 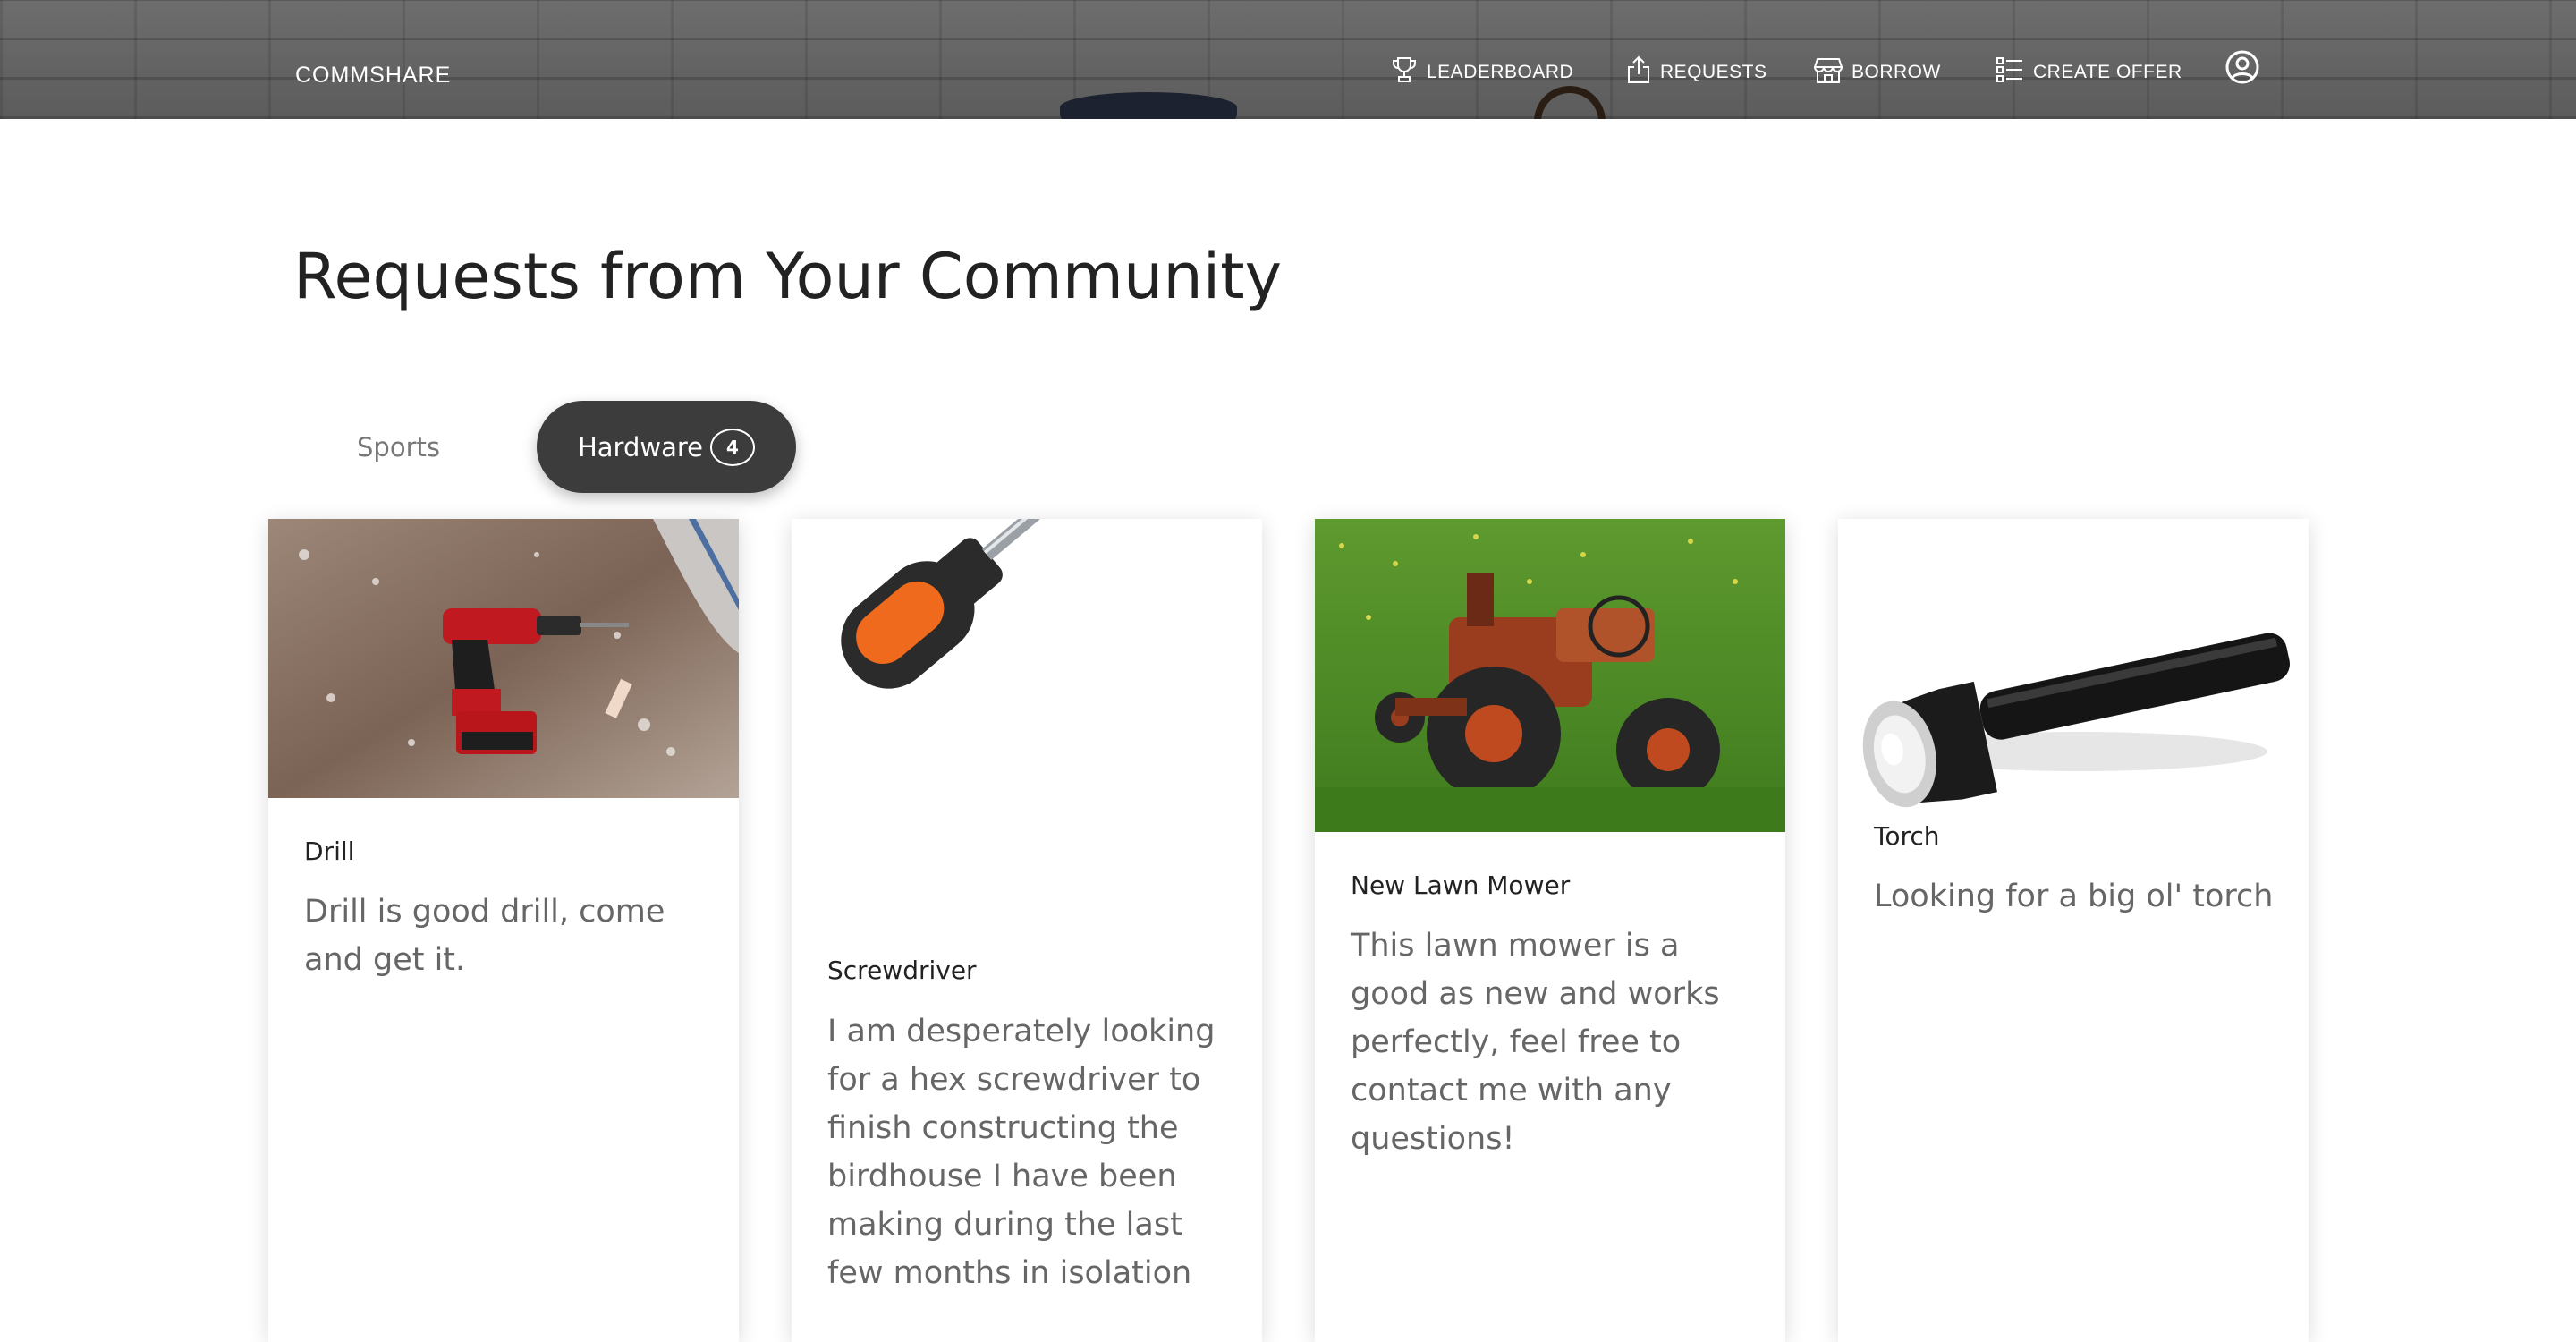 What do you see at coordinates (329, 852) in the screenshot?
I see `card-title: Drill` at bounding box center [329, 852].